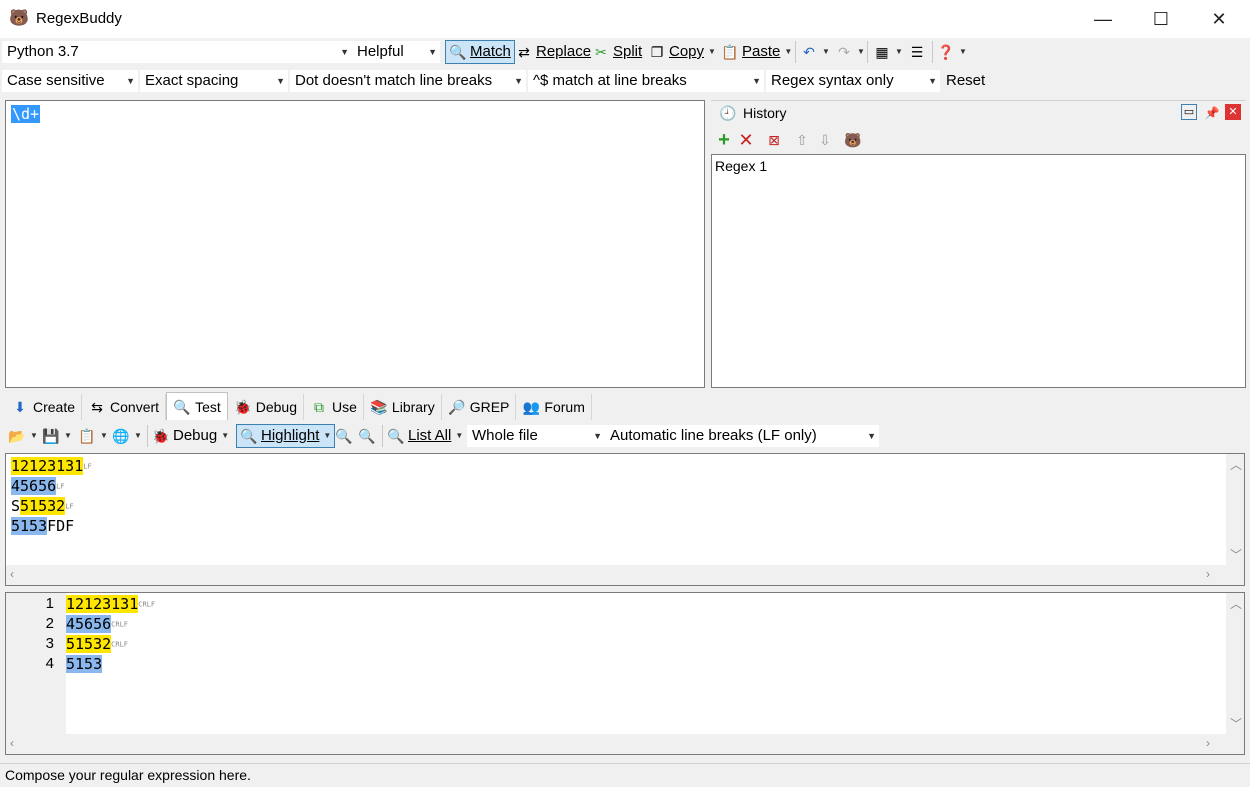  Describe the element at coordinates (276, 407) in the screenshot. I see `tab-label: Debug` at that location.